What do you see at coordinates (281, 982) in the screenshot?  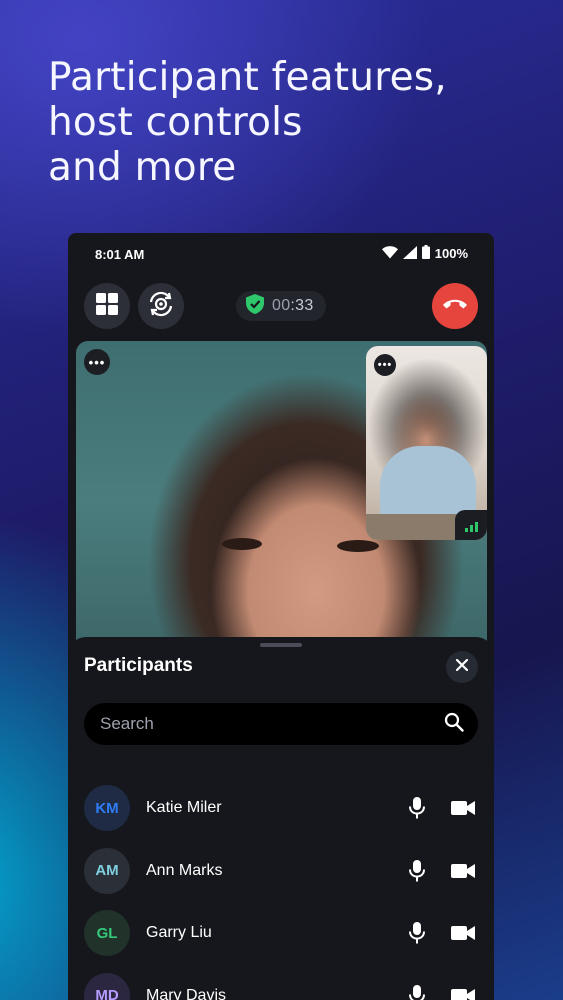 I see `participant-row: MD Mary Davis` at bounding box center [281, 982].